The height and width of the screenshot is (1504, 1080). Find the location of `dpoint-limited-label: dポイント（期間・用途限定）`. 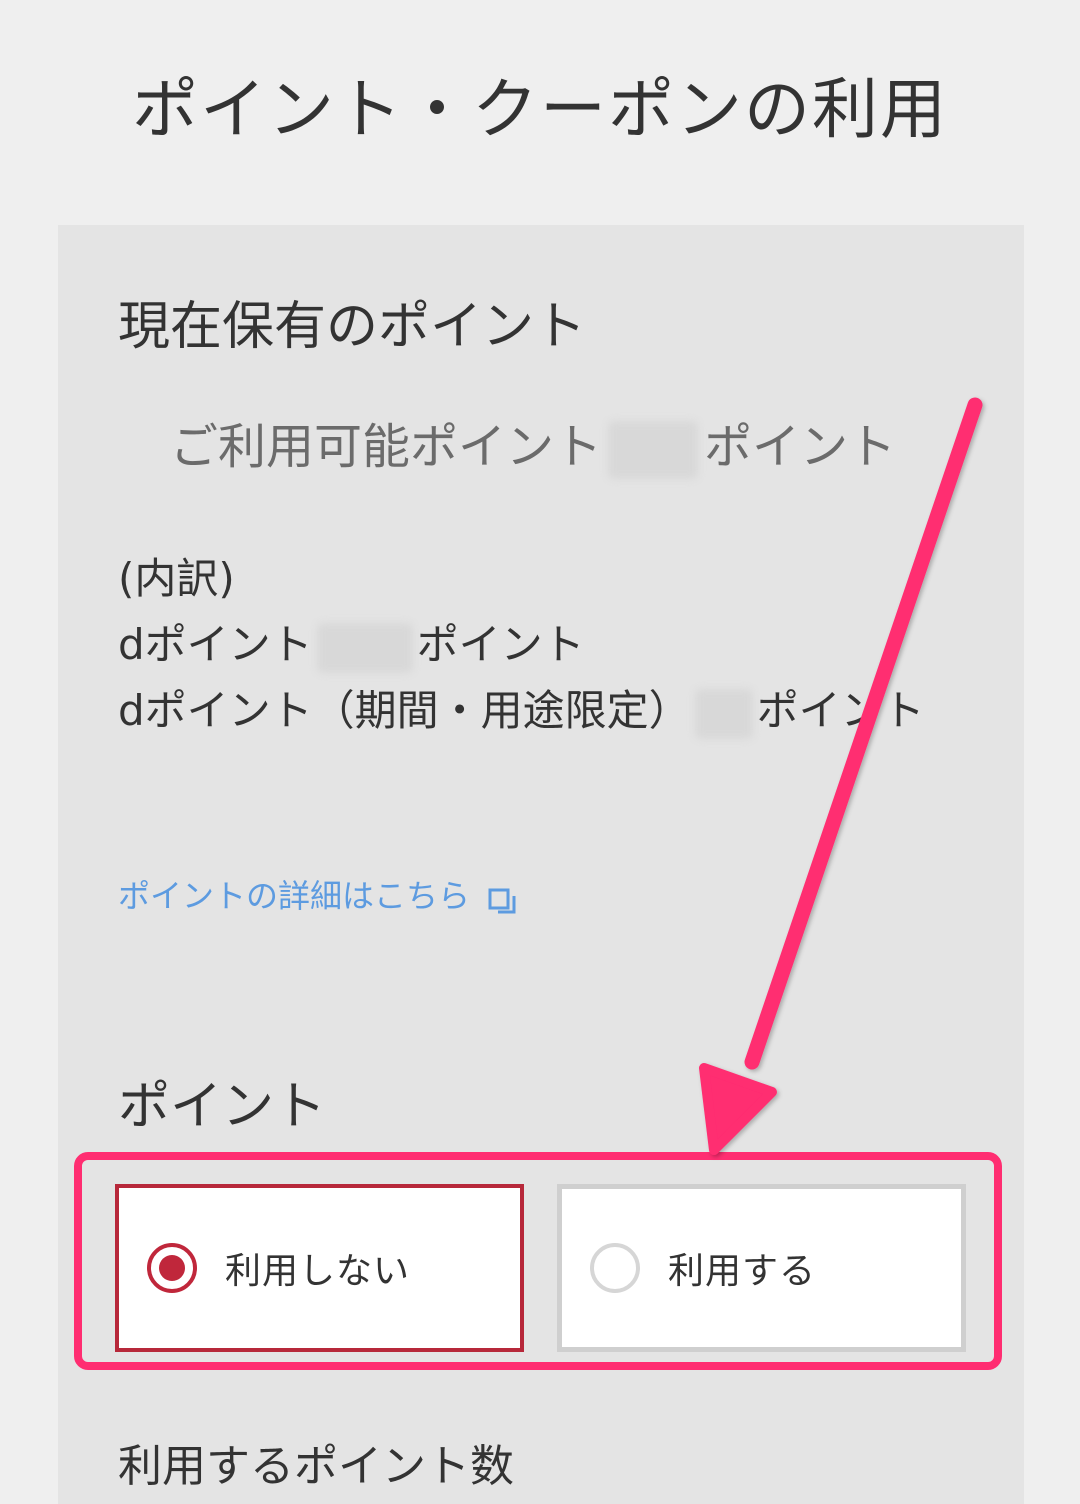

dpoint-limited-label: dポイント（期間・用途限定） is located at coordinates (404, 710).